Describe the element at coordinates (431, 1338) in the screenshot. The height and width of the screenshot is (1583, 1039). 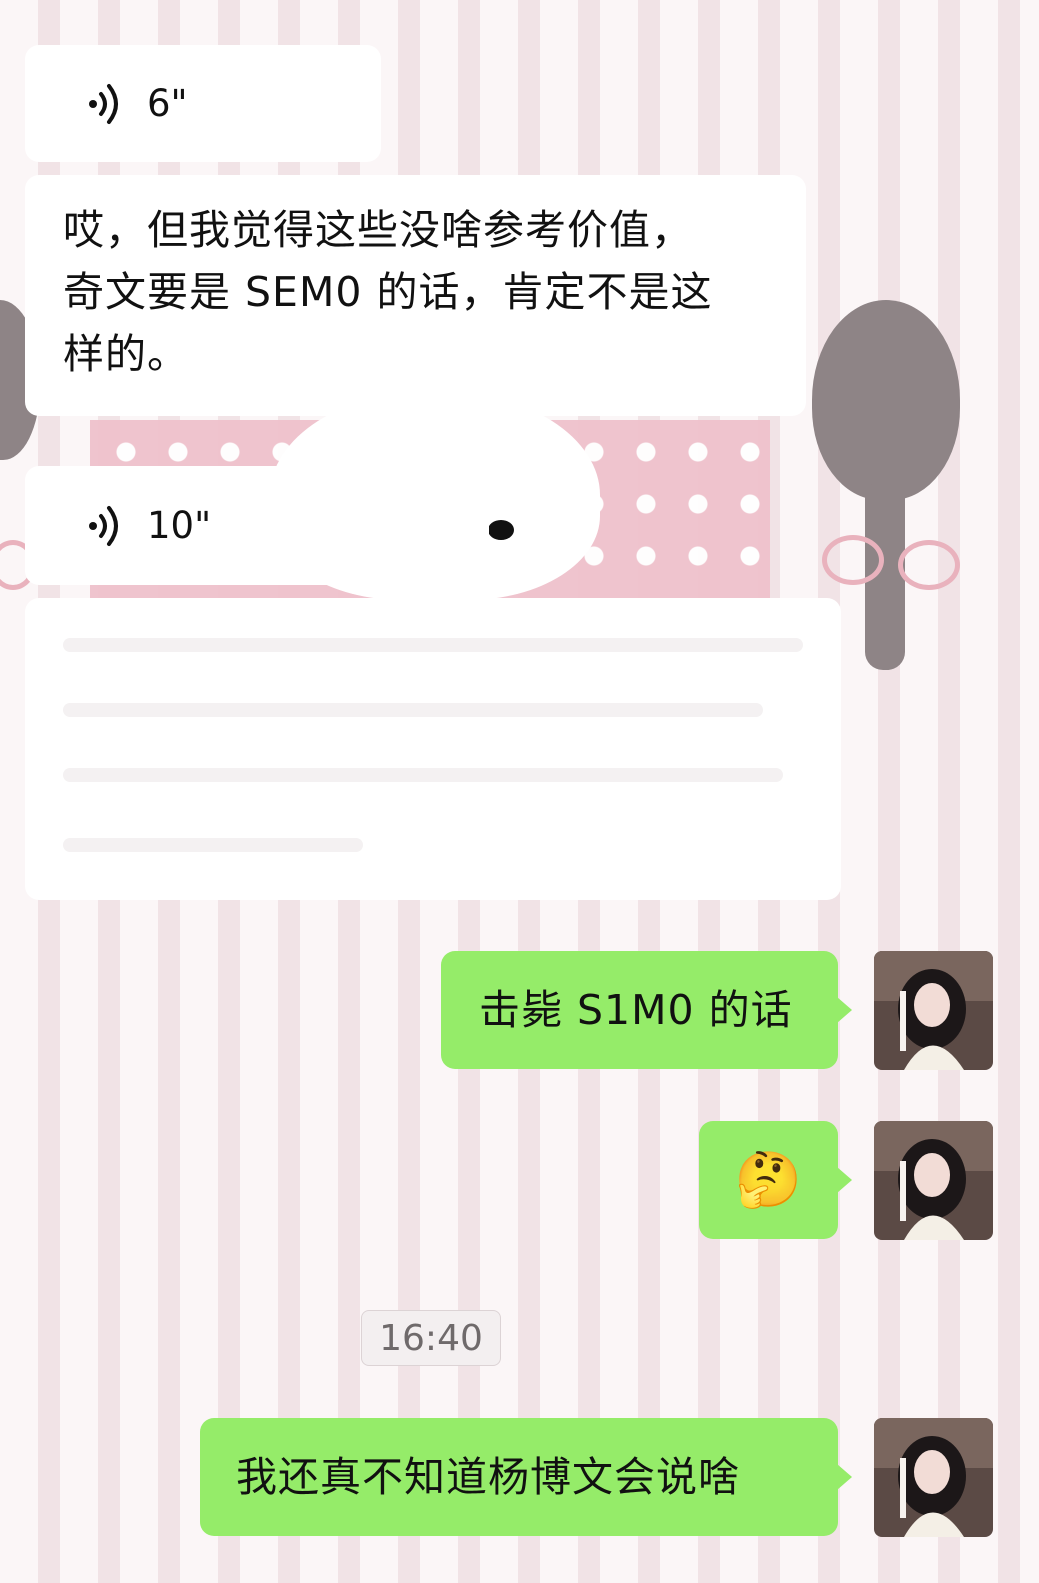
I see `message-timestamp: 16:40` at that location.